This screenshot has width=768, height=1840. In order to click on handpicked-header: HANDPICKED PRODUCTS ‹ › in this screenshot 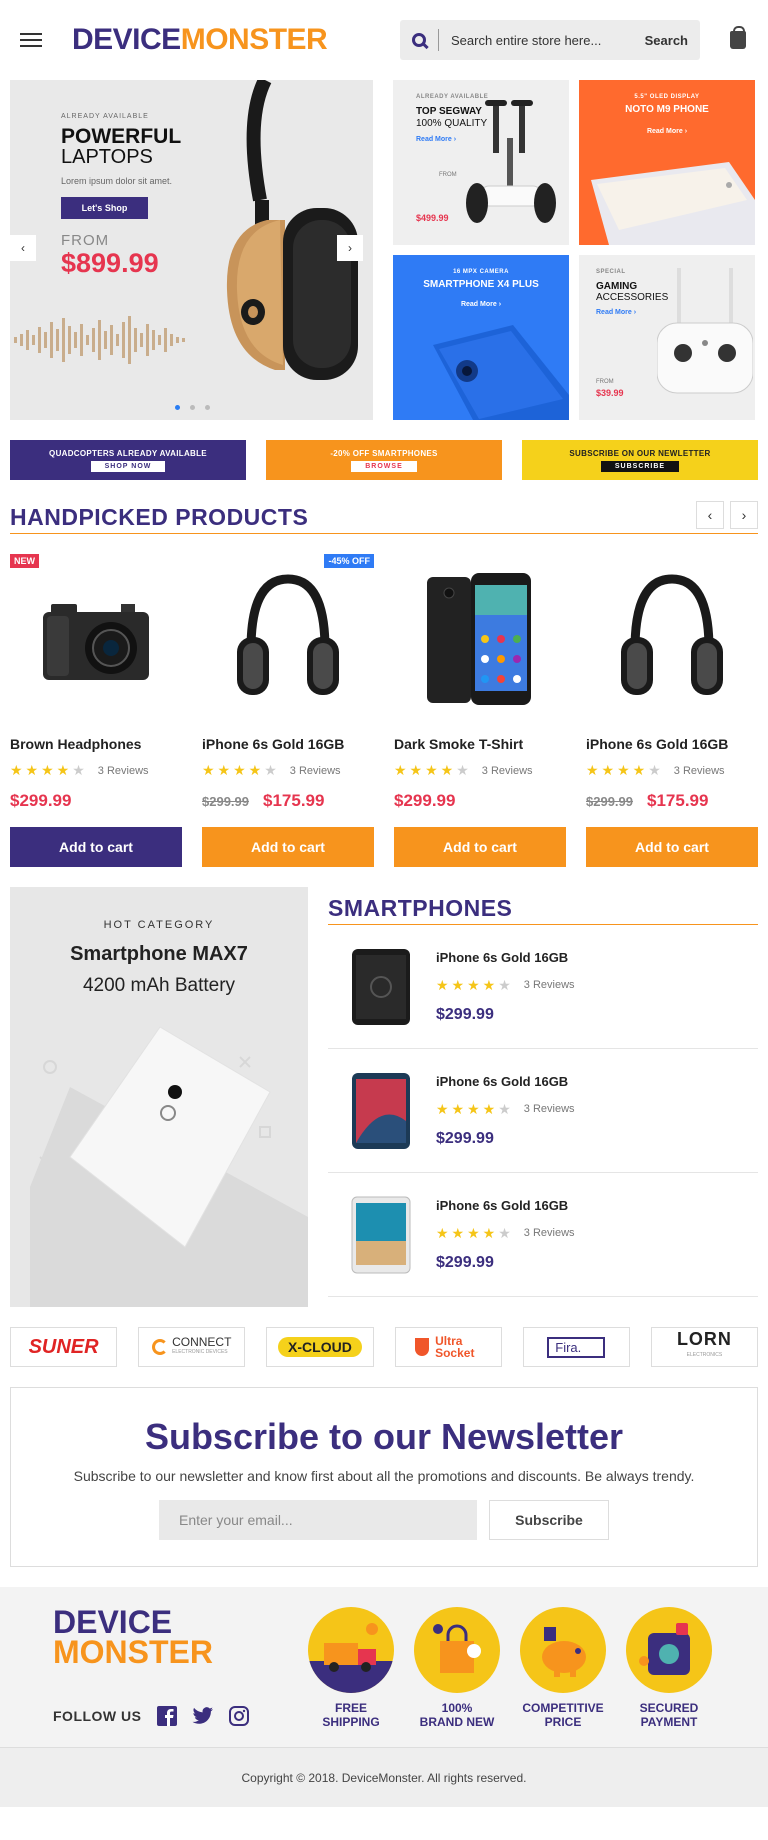, I will do `click(384, 517)`.